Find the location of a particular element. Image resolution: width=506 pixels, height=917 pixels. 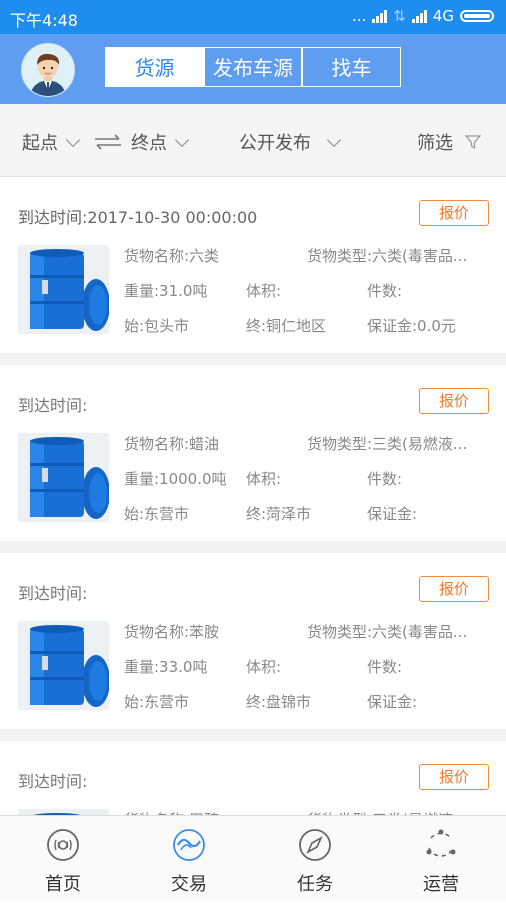

nav-home: 首页 is located at coordinates (63, 858).